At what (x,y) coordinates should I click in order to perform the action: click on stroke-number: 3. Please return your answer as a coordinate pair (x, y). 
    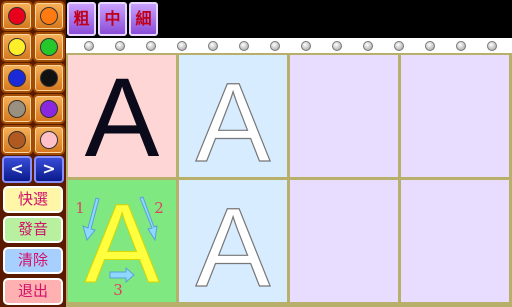
    Looking at the image, I should click on (118, 290).